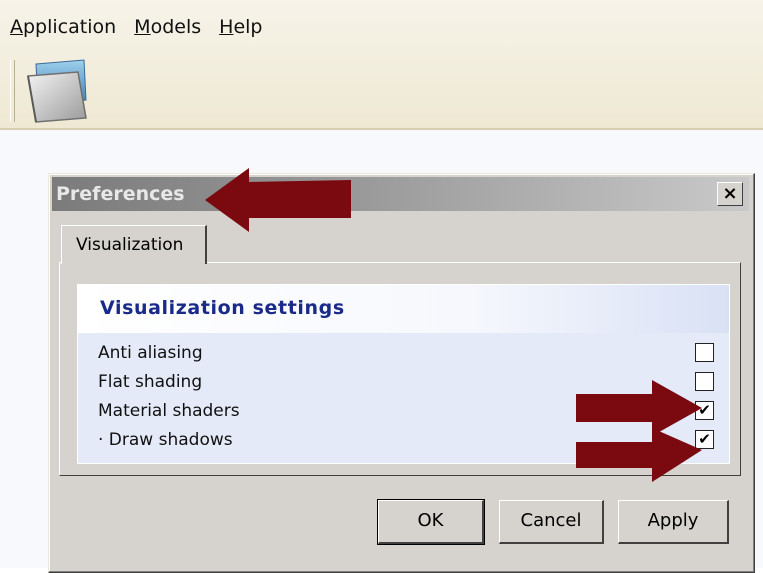 The height and width of the screenshot is (573, 763). I want to click on tab-label: Visualization, so click(130, 245).